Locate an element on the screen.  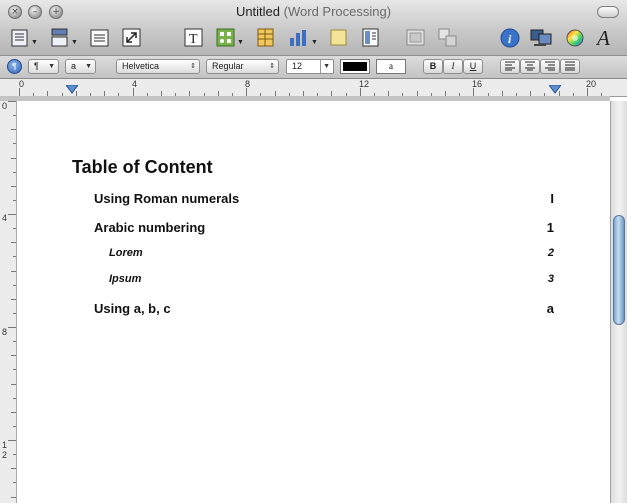
format-bar: ¶ ¶ ▼ a ▼ Helvetica ⇕ Regular ⇕ 12 ▼ a B is located at coordinates (313, 67).